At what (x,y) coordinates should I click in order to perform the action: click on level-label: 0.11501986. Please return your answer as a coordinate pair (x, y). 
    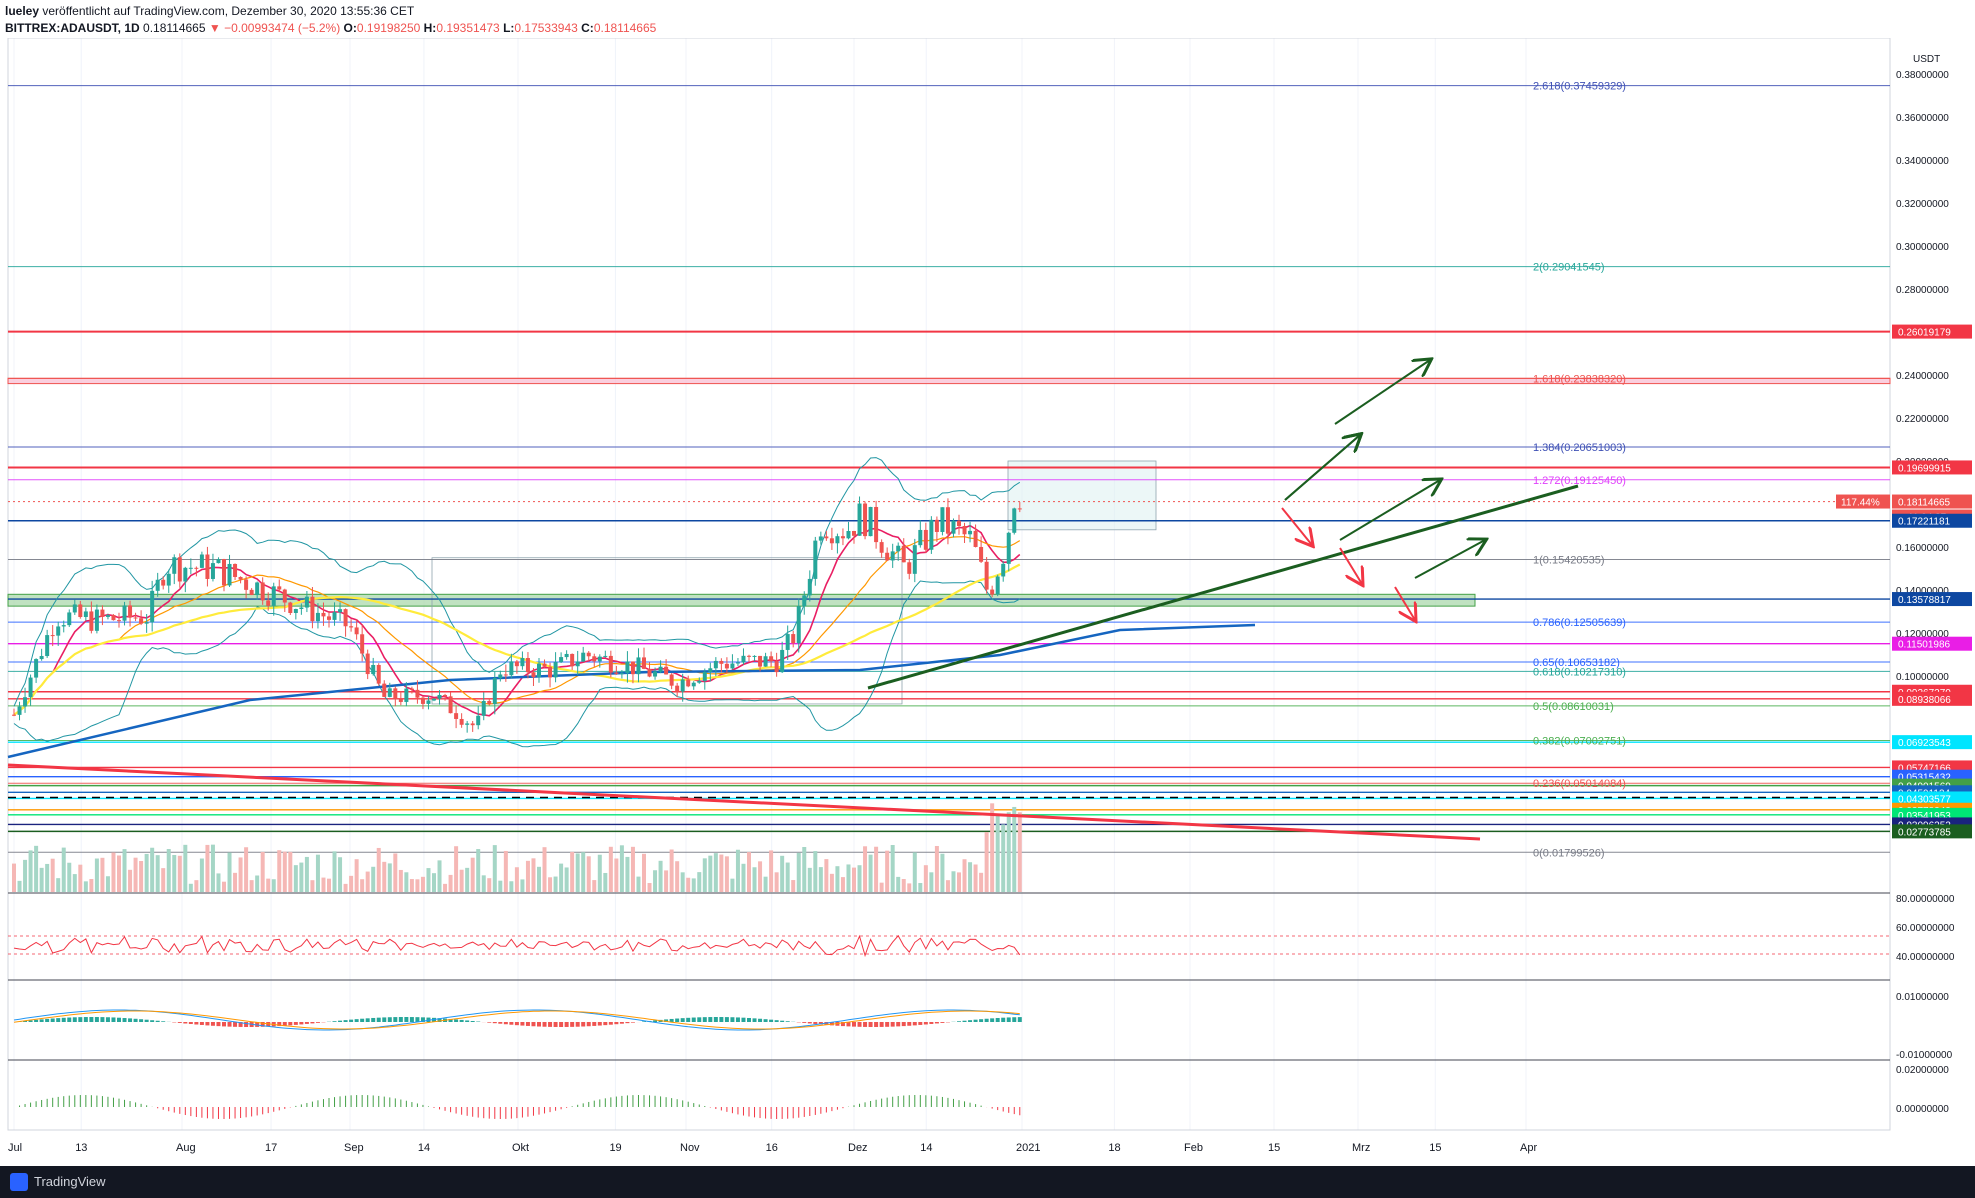
    Looking at the image, I should click on (1924, 645).